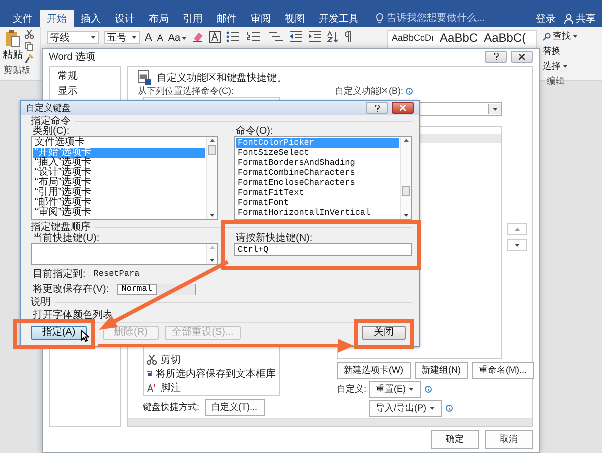  Describe the element at coordinates (317, 173) in the screenshot. I see `command-item: FormatCombineCharacters` at that location.